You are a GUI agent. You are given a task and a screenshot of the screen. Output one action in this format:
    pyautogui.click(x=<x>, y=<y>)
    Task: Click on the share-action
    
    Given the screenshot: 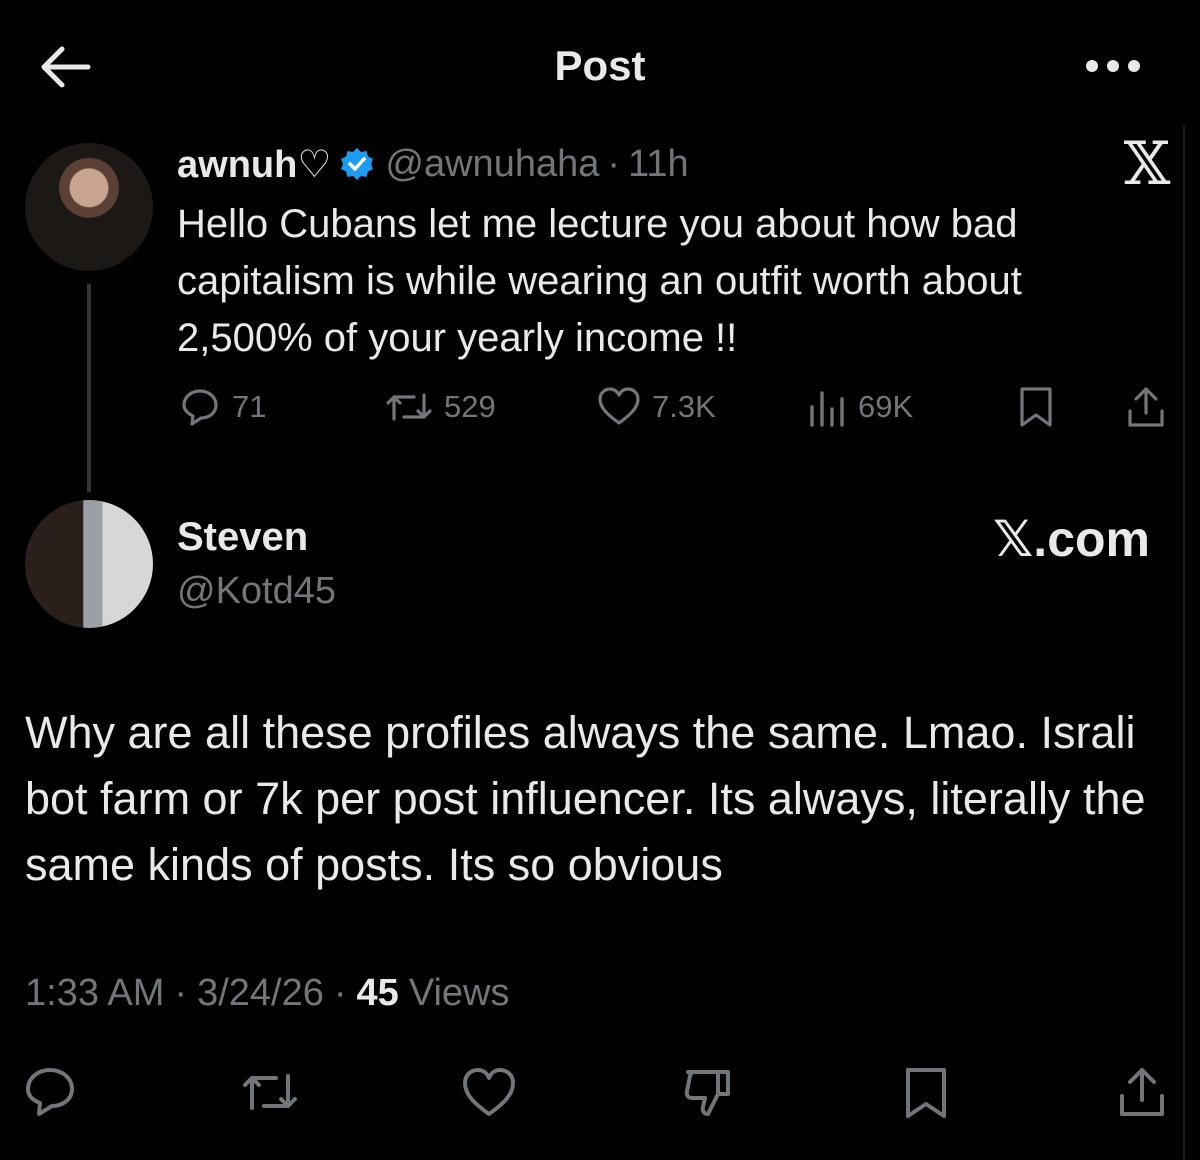 What is the action you would take?
    pyautogui.click(x=1146, y=407)
    